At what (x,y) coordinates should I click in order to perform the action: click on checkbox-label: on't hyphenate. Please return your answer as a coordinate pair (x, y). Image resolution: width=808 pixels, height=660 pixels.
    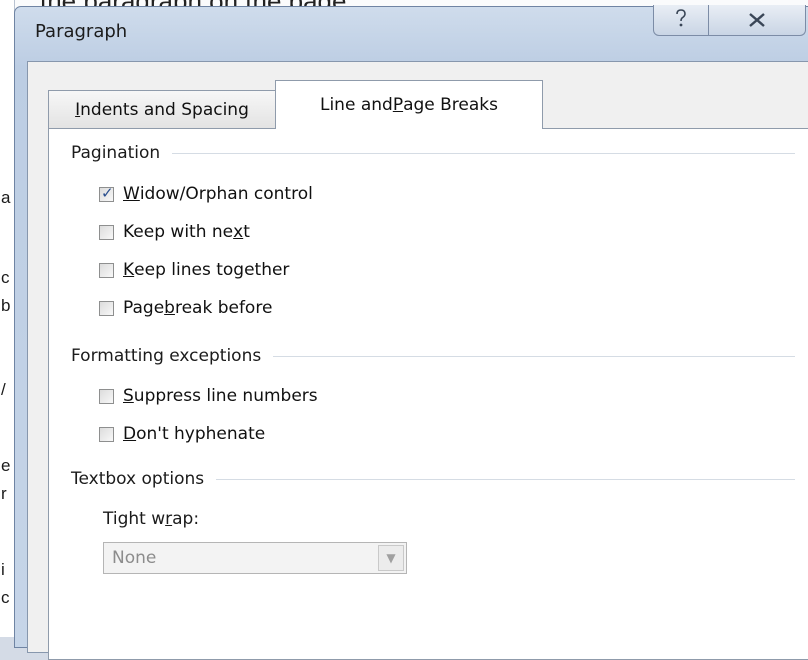
    Looking at the image, I should click on (201, 434).